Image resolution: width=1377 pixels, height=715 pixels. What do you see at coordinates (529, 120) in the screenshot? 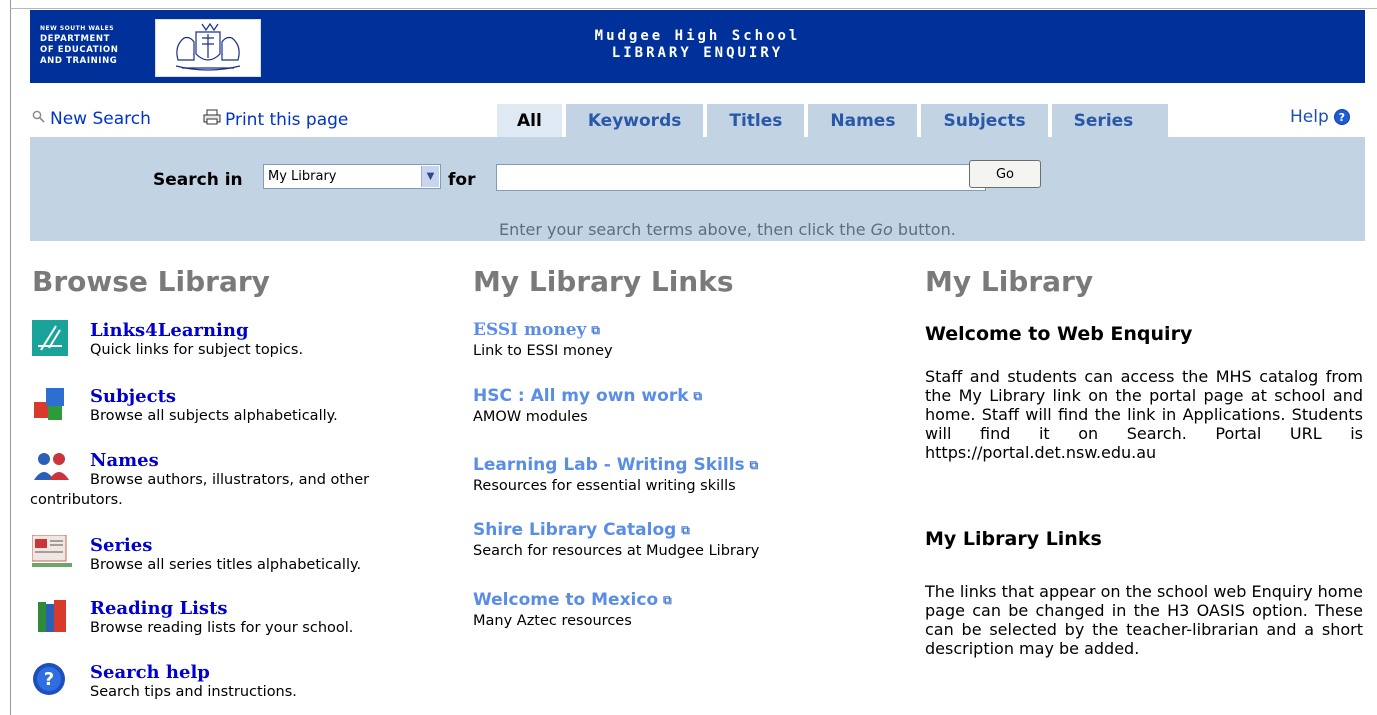
I see `tab-all: All` at bounding box center [529, 120].